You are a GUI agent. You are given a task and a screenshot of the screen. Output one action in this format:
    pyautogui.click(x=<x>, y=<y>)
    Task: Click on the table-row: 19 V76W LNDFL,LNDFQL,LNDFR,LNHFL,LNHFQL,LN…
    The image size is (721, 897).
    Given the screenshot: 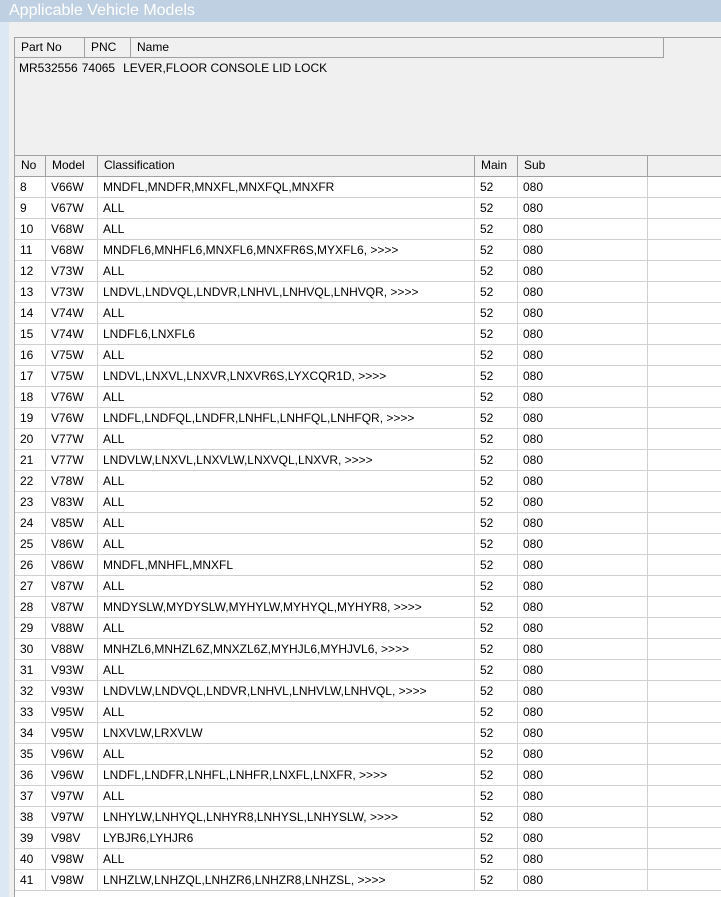 What is the action you would take?
    pyautogui.click(x=368, y=418)
    